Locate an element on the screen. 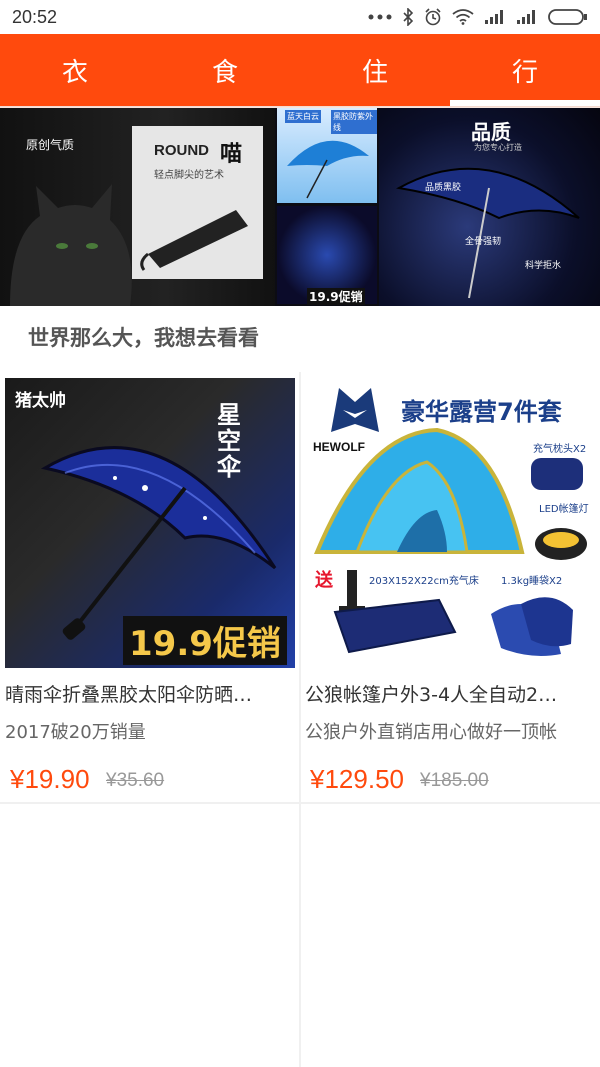  banner-card: ROUND 喵 轻点脚尖的艺术 is located at coordinates (197, 202).